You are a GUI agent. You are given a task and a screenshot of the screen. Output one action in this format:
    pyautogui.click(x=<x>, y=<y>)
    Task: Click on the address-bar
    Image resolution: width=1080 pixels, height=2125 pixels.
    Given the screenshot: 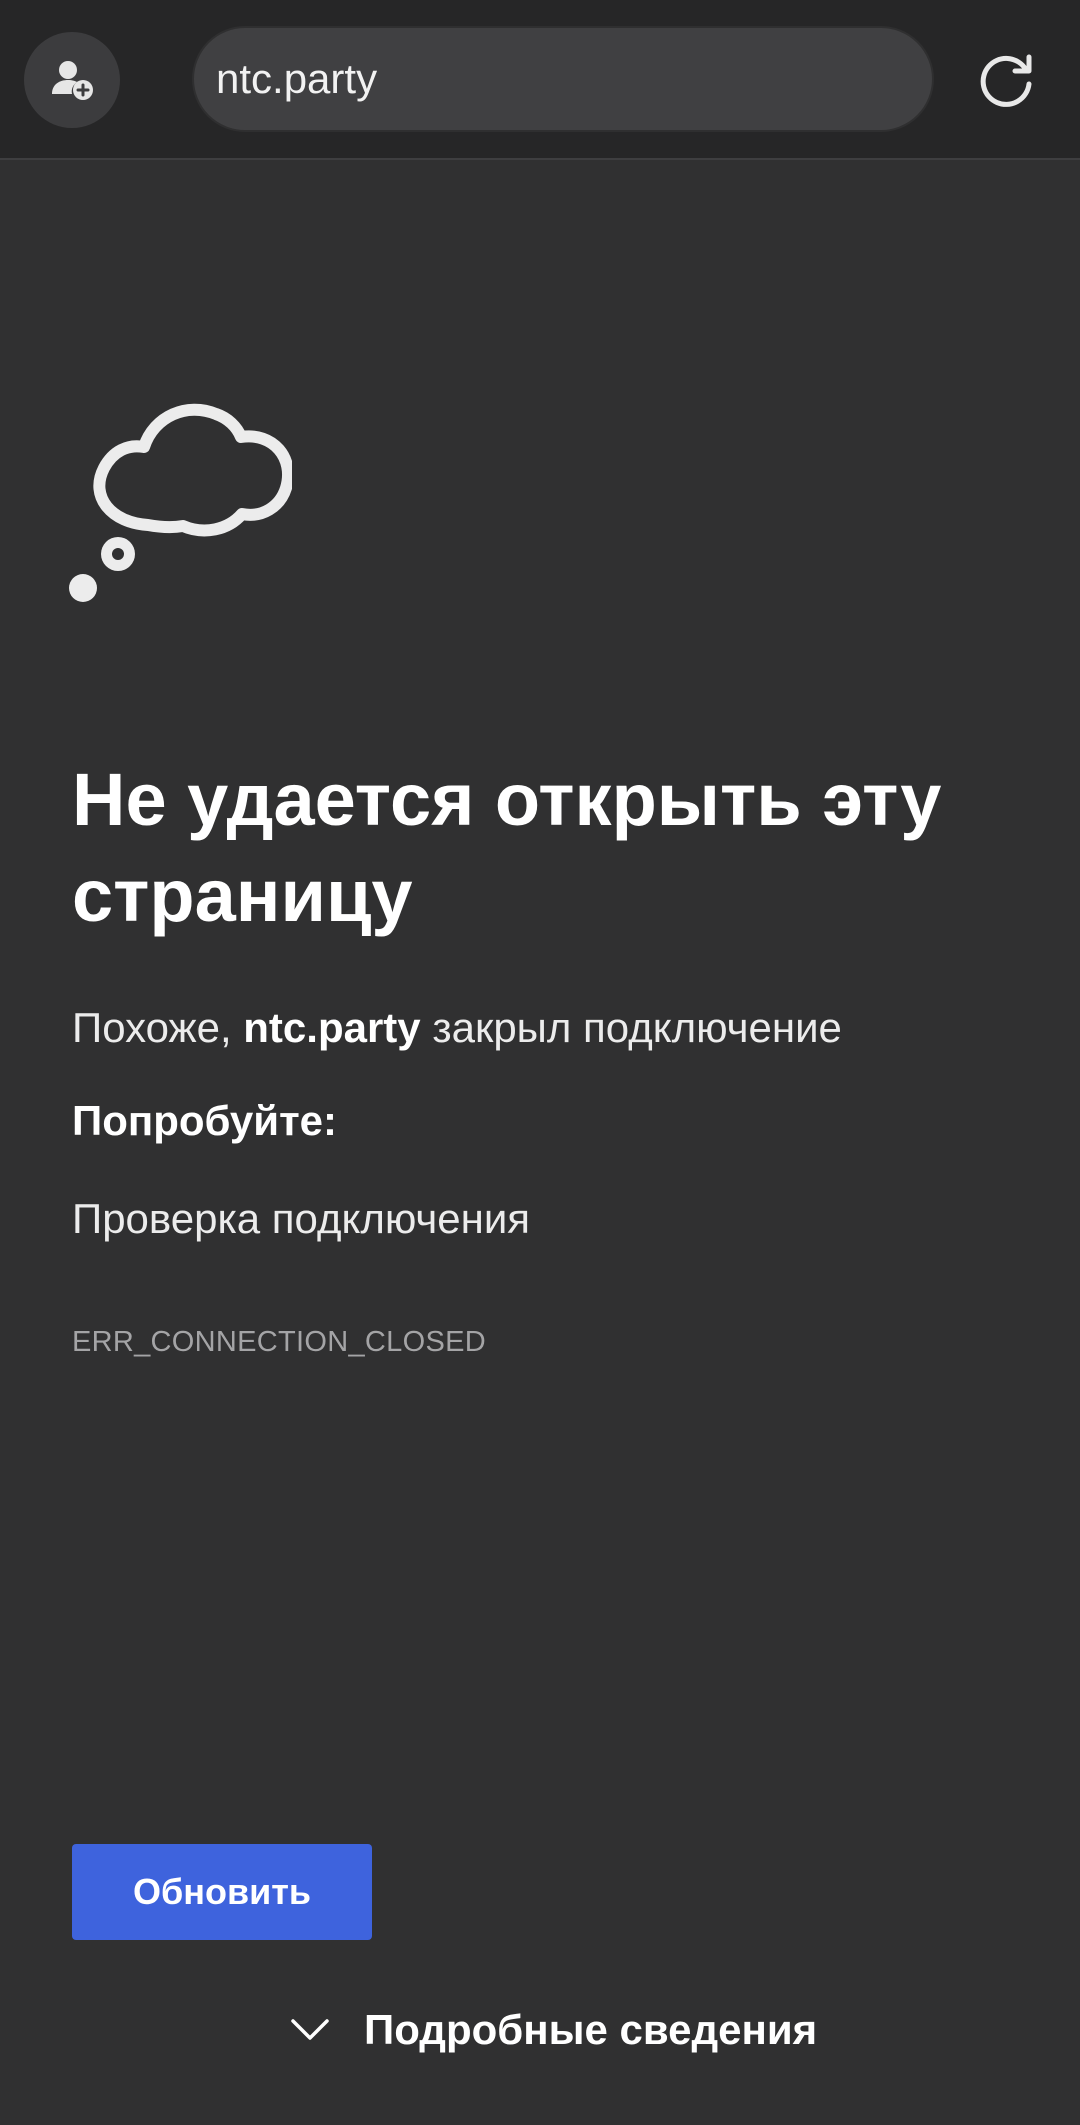 What is the action you would take?
    pyautogui.click(x=563, y=79)
    